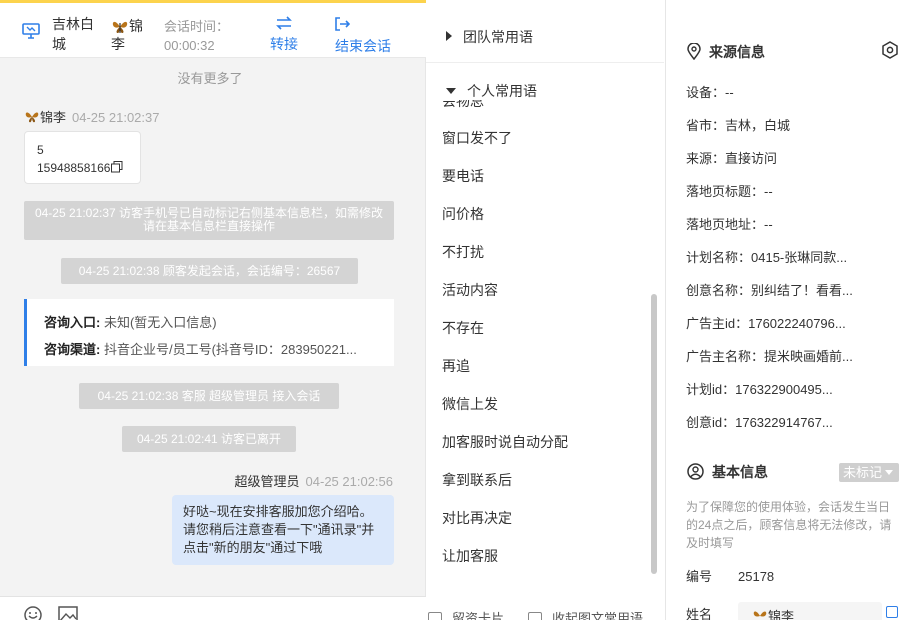  What do you see at coordinates (267, 481) in the screenshot?
I see `agent-message-sender: 超级管理员` at bounding box center [267, 481].